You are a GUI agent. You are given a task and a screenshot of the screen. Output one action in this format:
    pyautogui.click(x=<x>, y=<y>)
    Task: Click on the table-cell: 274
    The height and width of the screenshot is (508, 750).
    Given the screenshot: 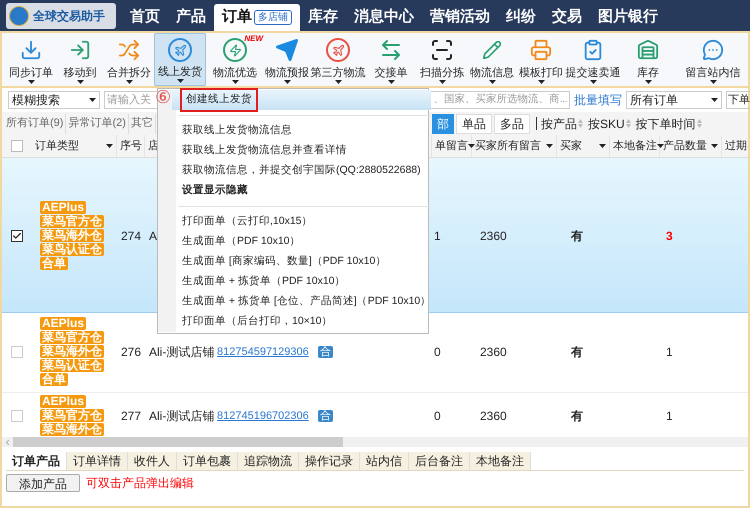 What is the action you would take?
    pyautogui.click(x=131, y=235)
    